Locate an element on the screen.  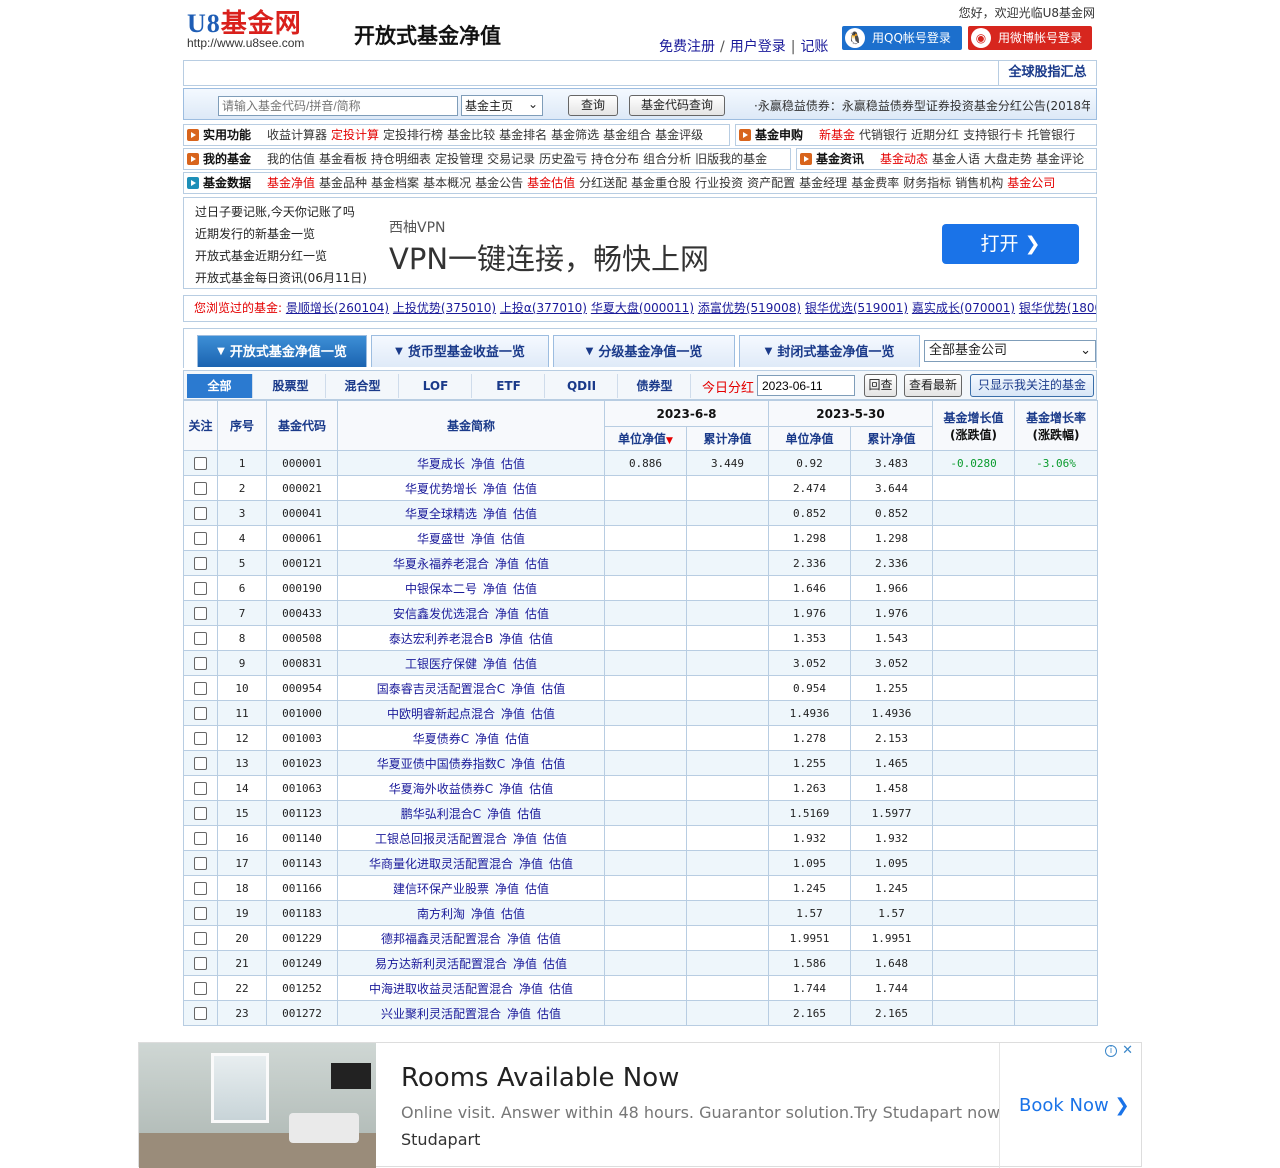
cell-code: 001023 is located at coordinates (302, 763).